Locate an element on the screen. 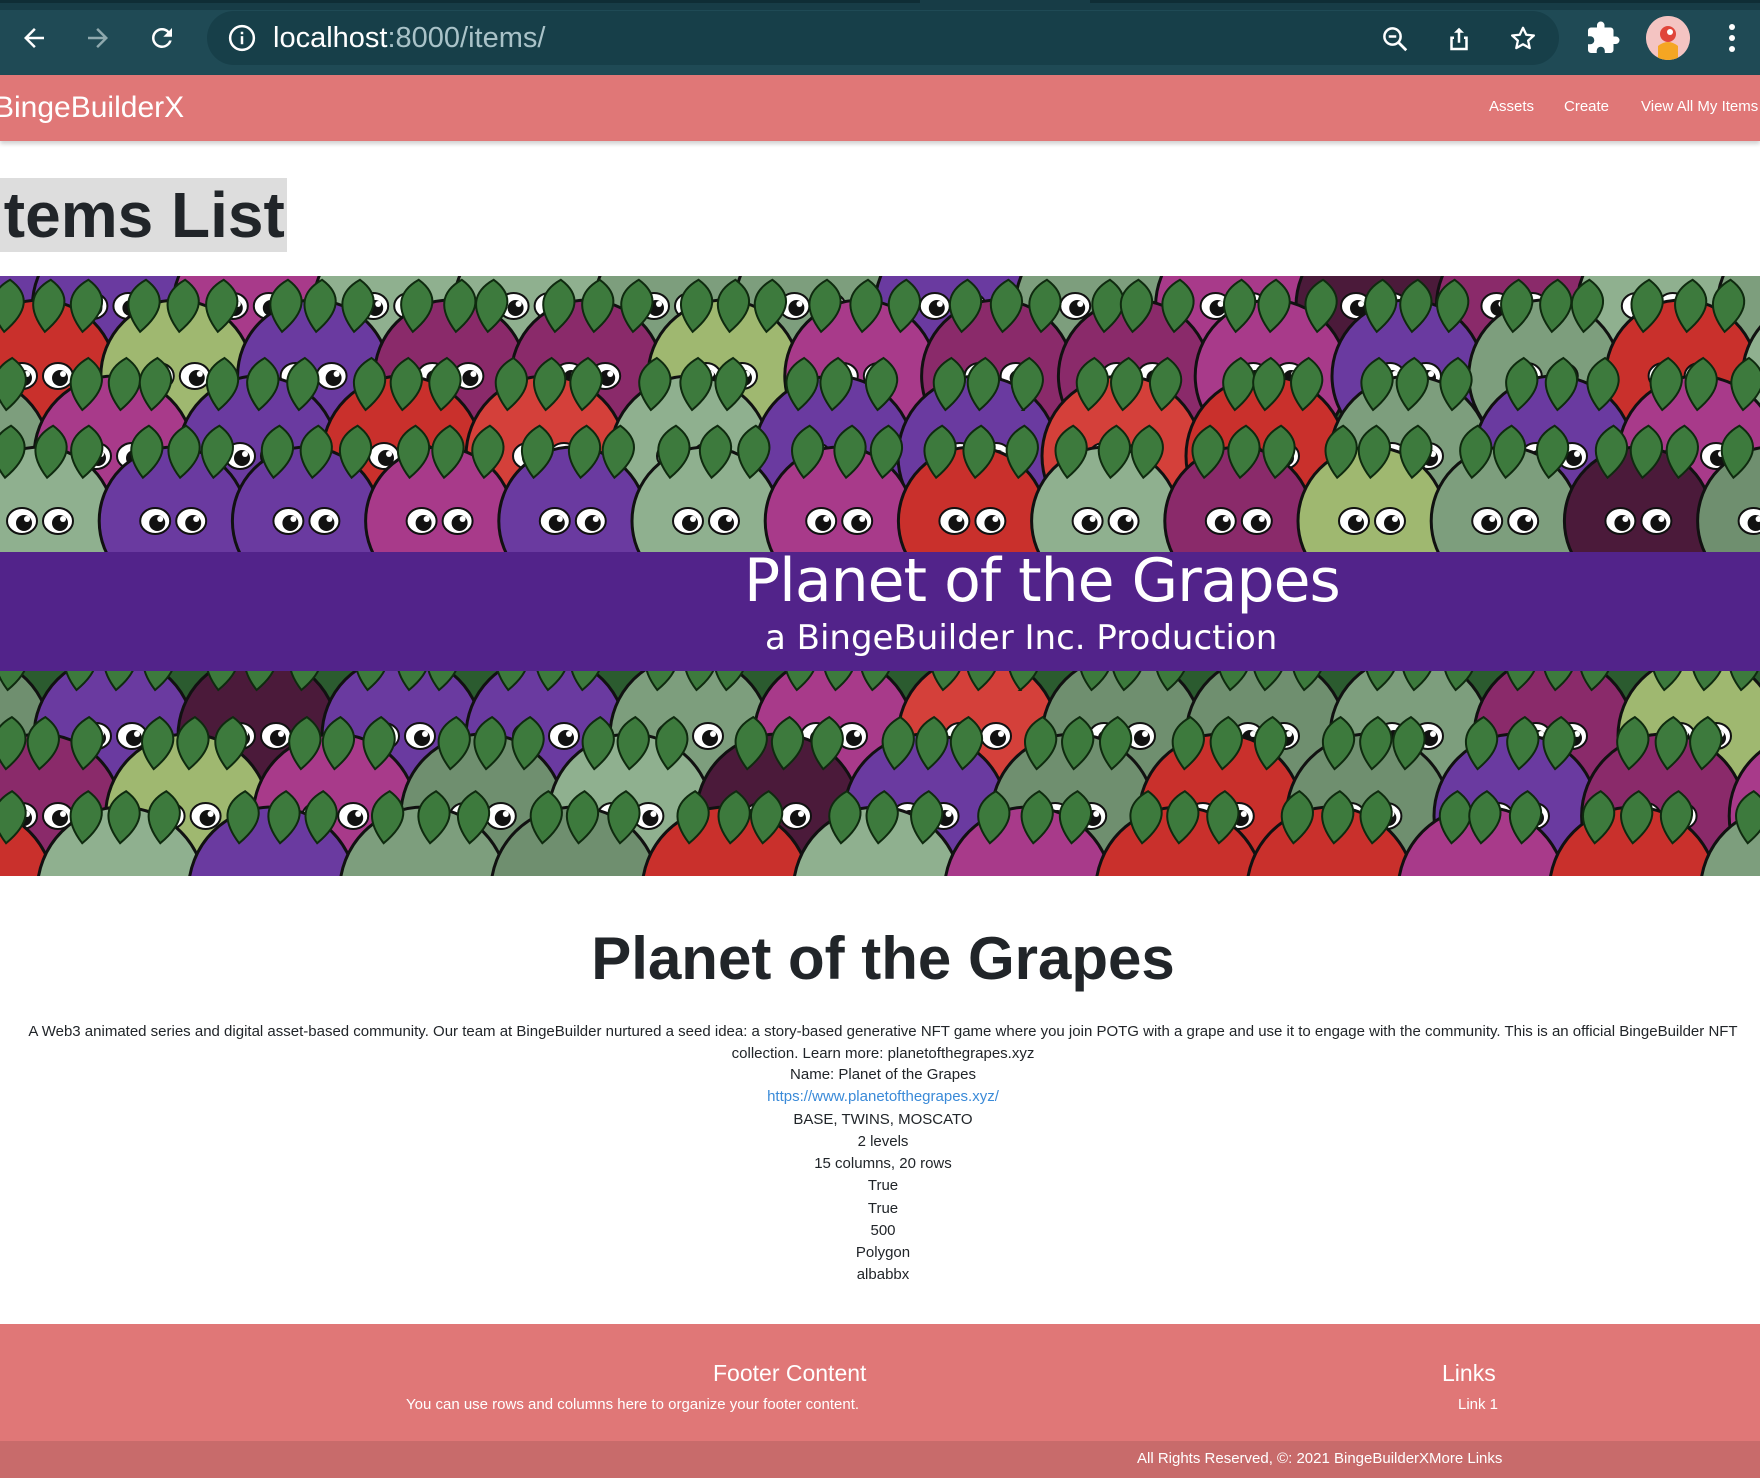 Image resolution: width=1760 pixels, height=1478 pixels. item-flag-2: True is located at coordinates (883, 1208).